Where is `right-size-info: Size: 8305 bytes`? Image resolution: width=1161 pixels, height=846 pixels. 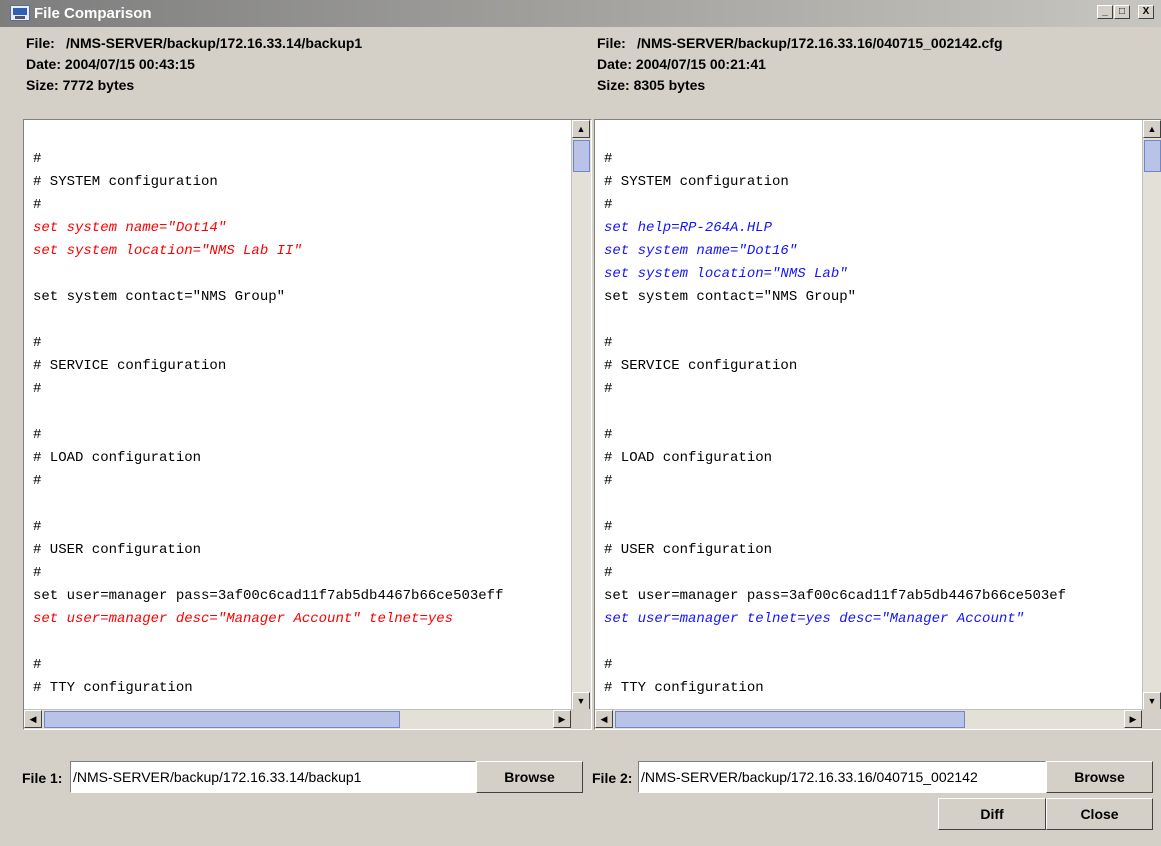
right-size-info: Size: 8305 bytes is located at coordinates (651, 85).